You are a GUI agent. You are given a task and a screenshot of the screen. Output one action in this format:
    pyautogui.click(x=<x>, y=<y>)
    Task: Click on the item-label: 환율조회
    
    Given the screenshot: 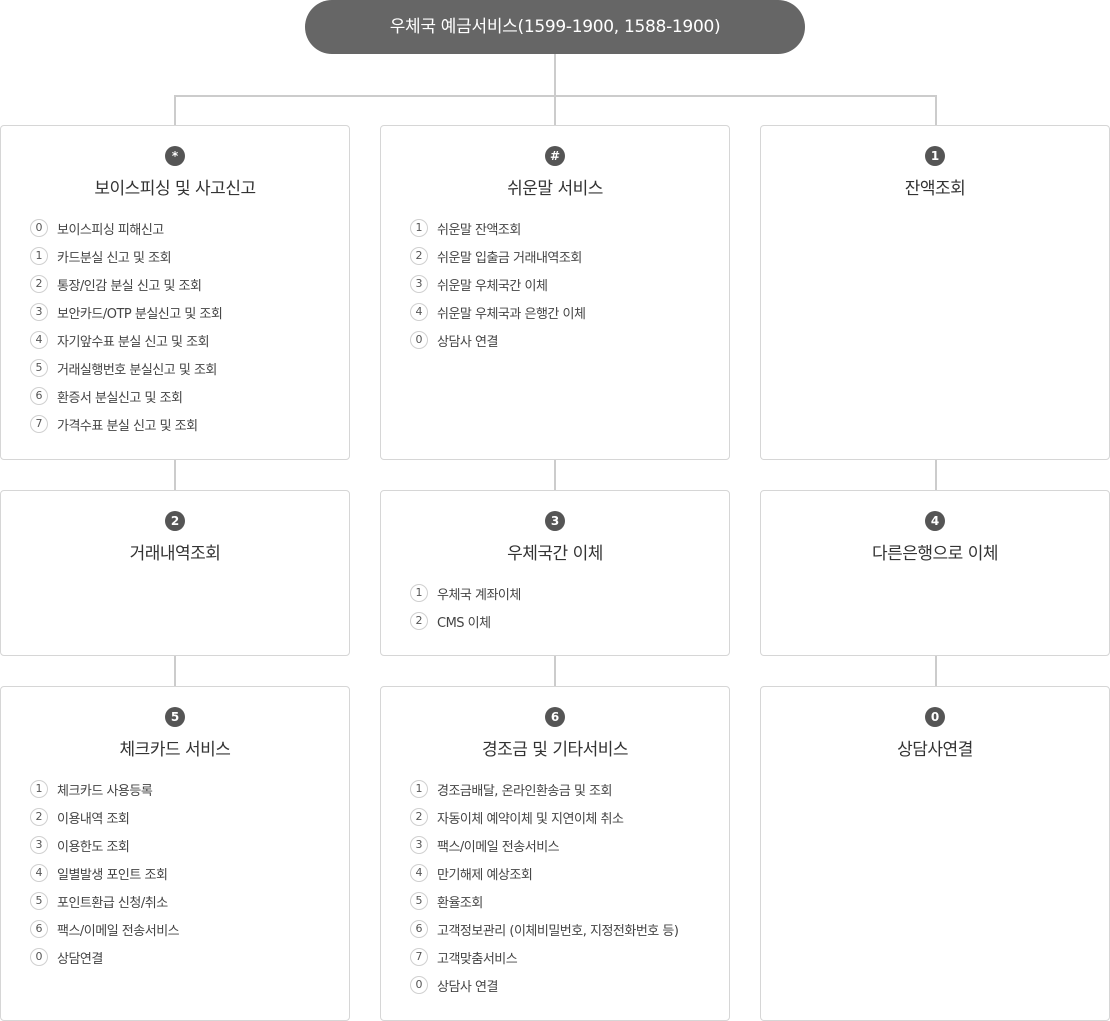 What is the action you would take?
    pyautogui.click(x=460, y=903)
    